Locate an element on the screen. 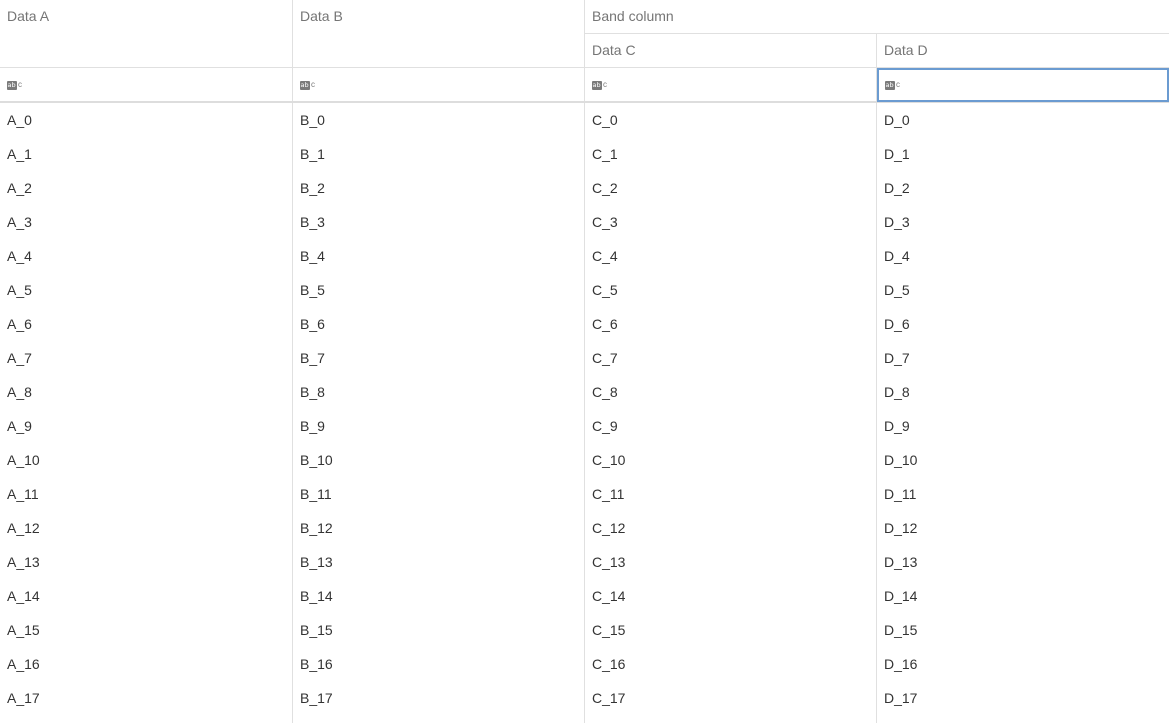  filter-cell-data-c: c is located at coordinates (730, 85).